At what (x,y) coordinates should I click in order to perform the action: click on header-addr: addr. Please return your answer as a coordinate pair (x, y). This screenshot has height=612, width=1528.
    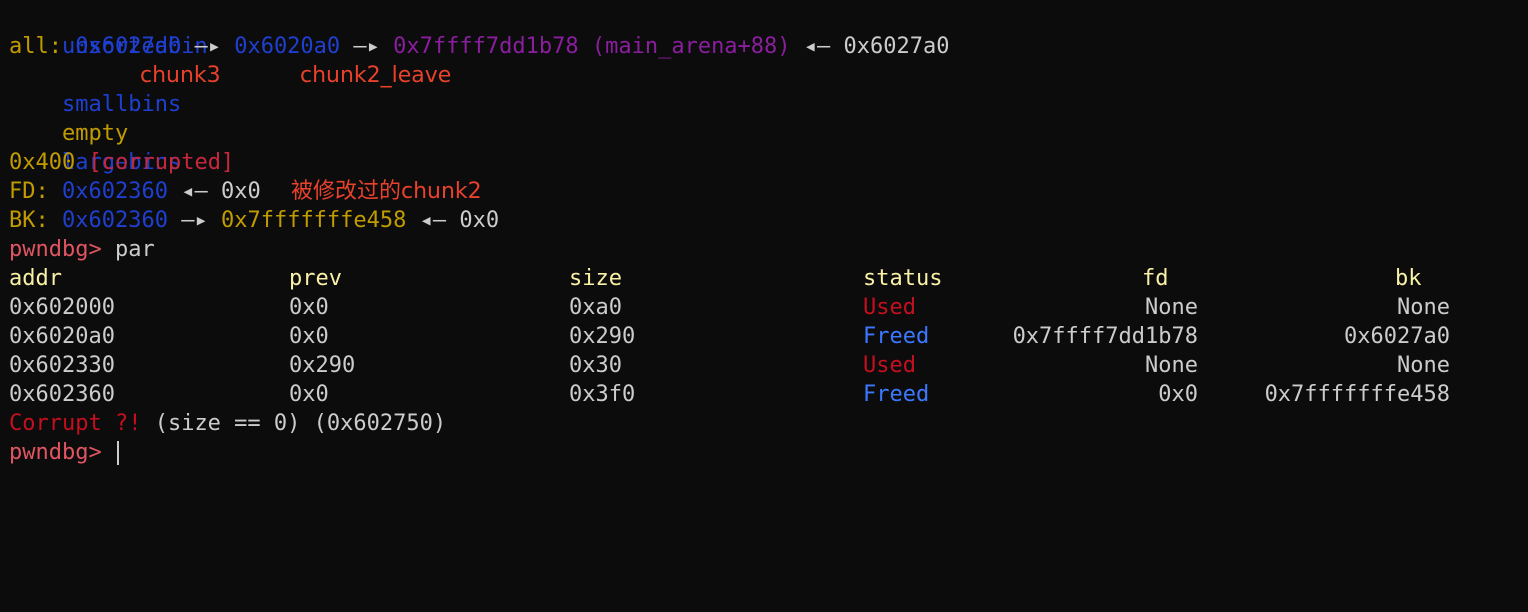
    Looking at the image, I should click on (35, 278).